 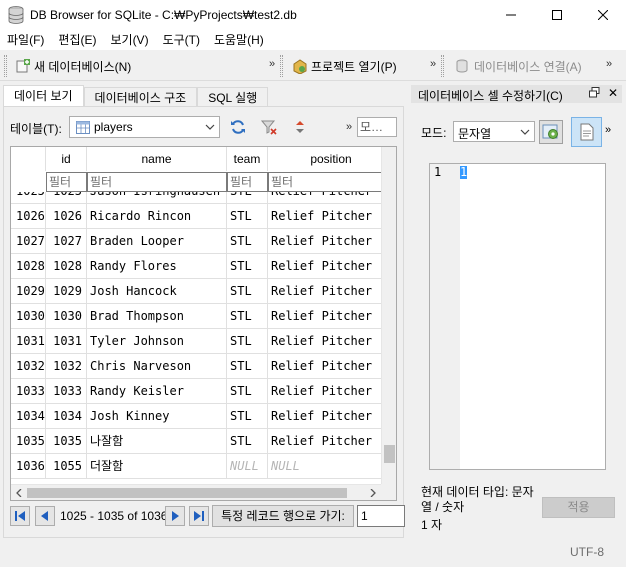 What do you see at coordinates (551, 132) in the screenshot?
I see `auto-switch-mode-button` at bounding box center [551, 132].